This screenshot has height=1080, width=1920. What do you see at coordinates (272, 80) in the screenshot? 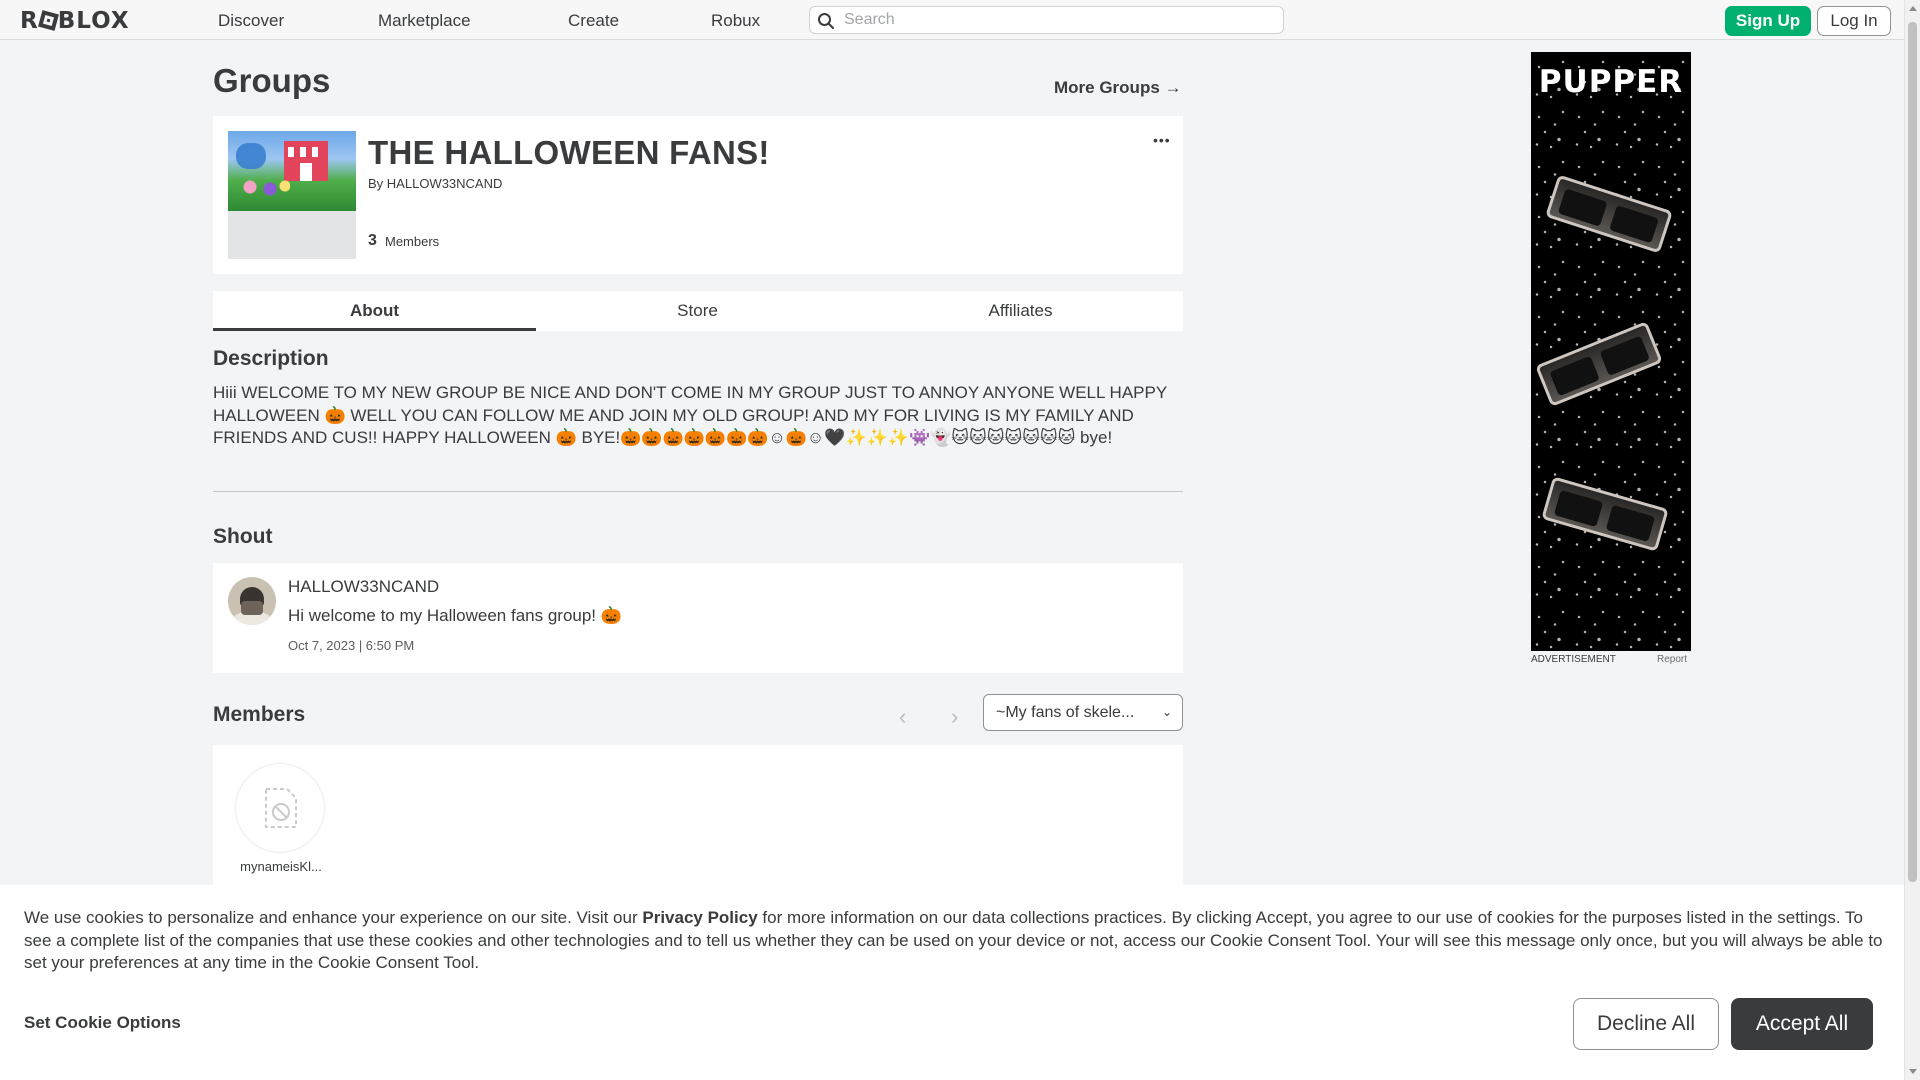
I see `page-title: Groups` at bounding box center [272, 80].